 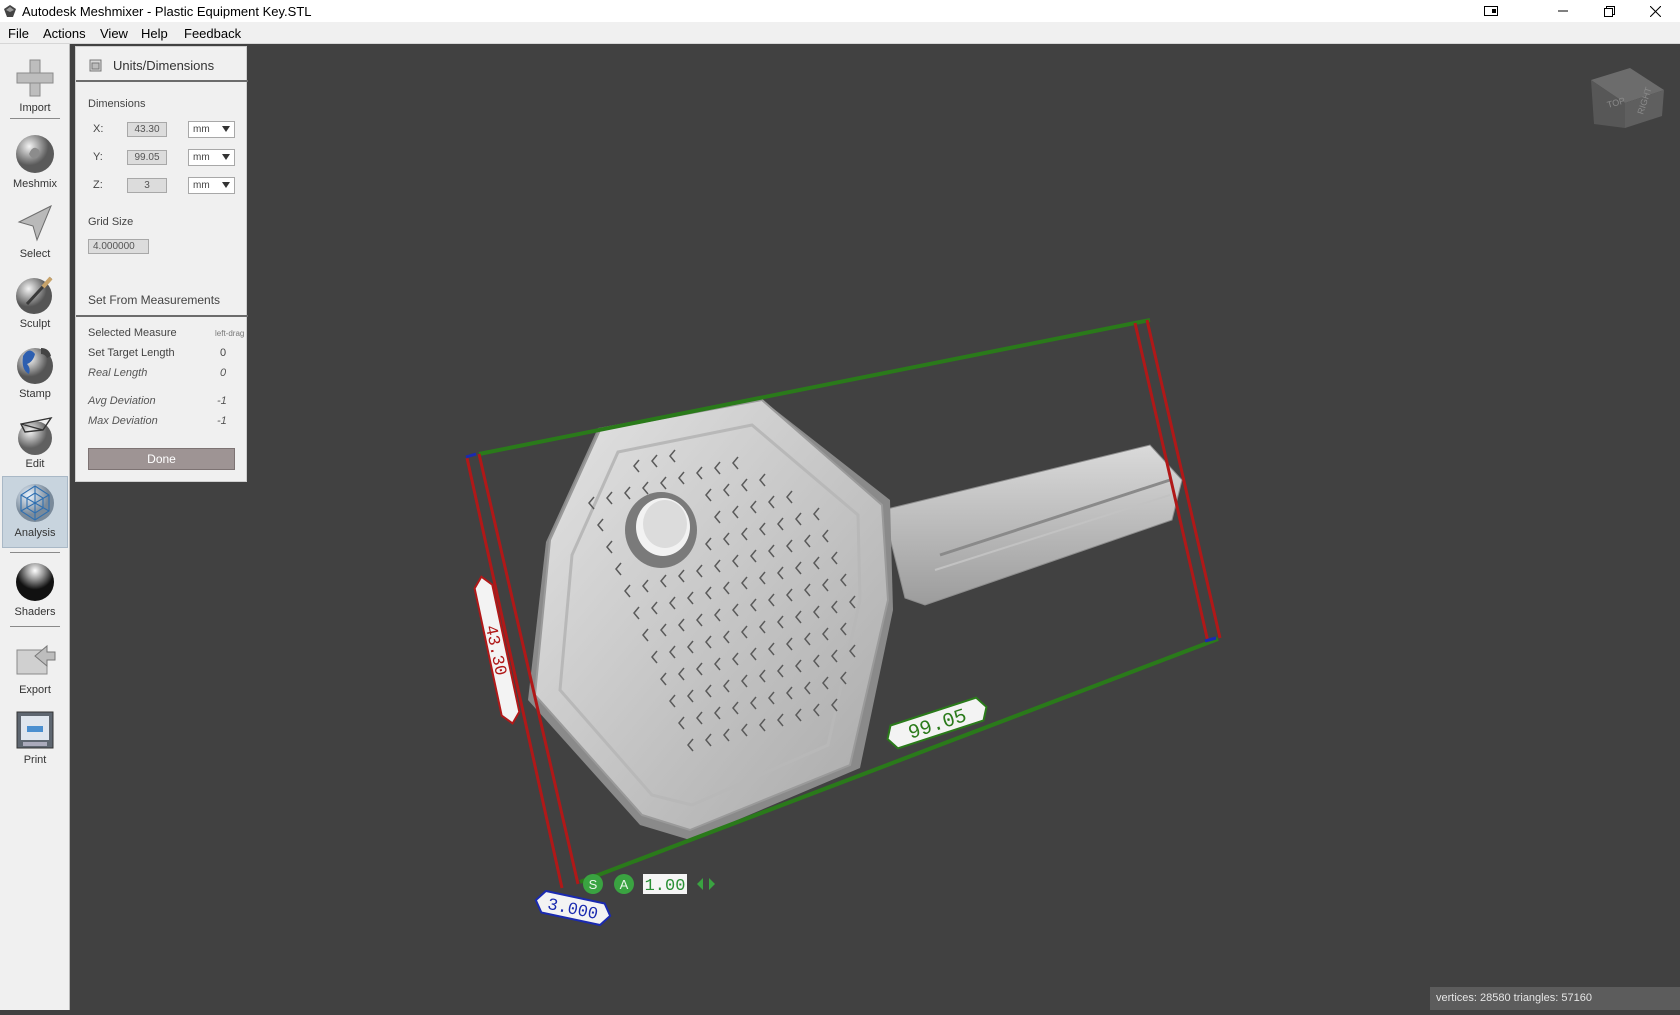 What do you see at coordinates (35, 730) in the screenshot?
I see `printer-icon` at bounding box center [35, 730].